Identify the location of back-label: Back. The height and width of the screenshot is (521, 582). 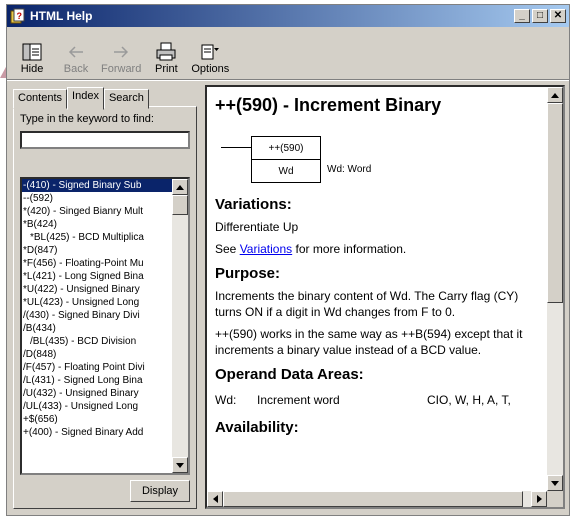
(76, 69).